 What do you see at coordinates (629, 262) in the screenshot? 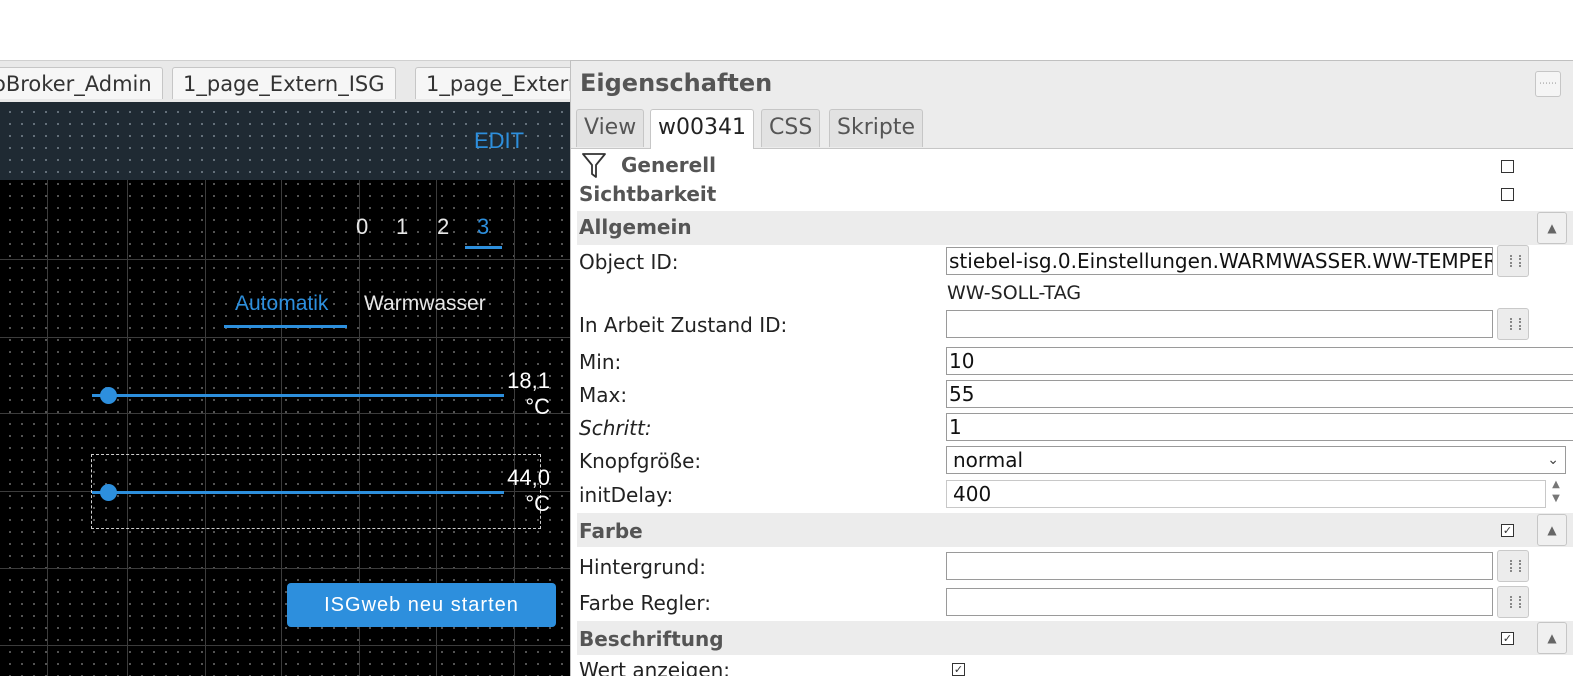
I see `object-id-label: Object ID:` at bounding box center [629, 262].